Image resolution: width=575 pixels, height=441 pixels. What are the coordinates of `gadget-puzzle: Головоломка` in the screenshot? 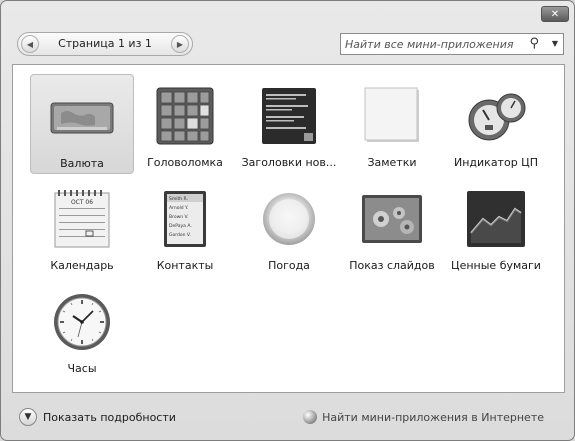 It's located at (185, 124).